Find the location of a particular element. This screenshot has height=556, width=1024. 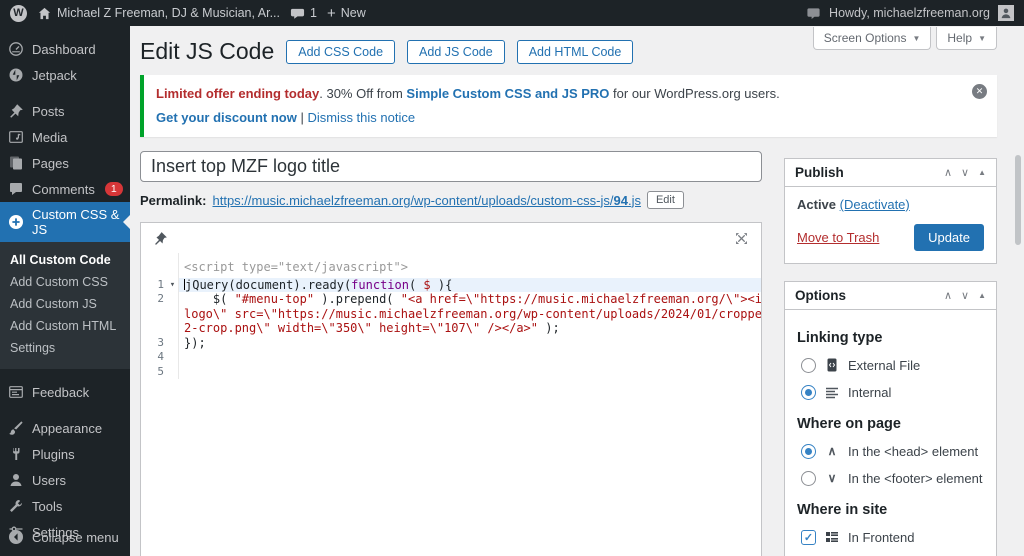

vertical-scrollbar is located at coordinates (1018, 200).